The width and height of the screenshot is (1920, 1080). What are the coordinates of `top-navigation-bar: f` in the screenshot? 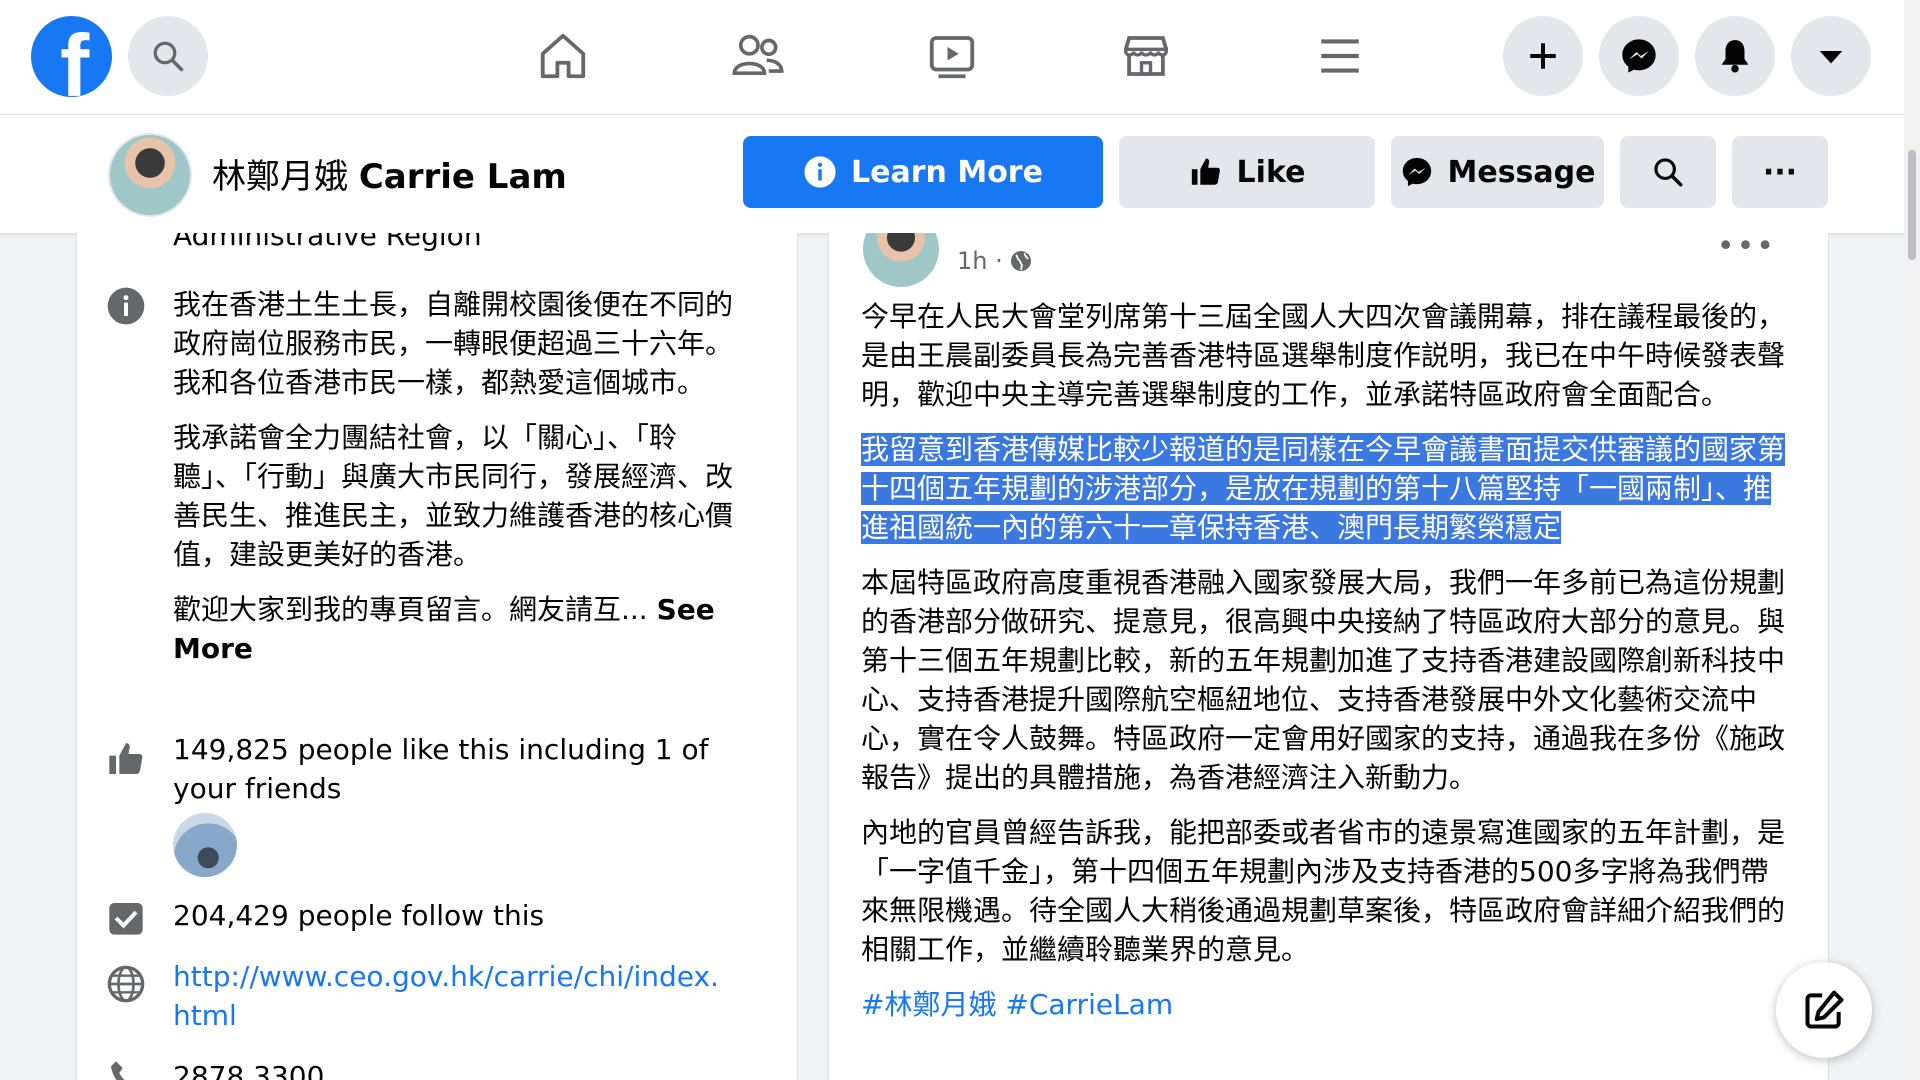 It's located at (952, 57).